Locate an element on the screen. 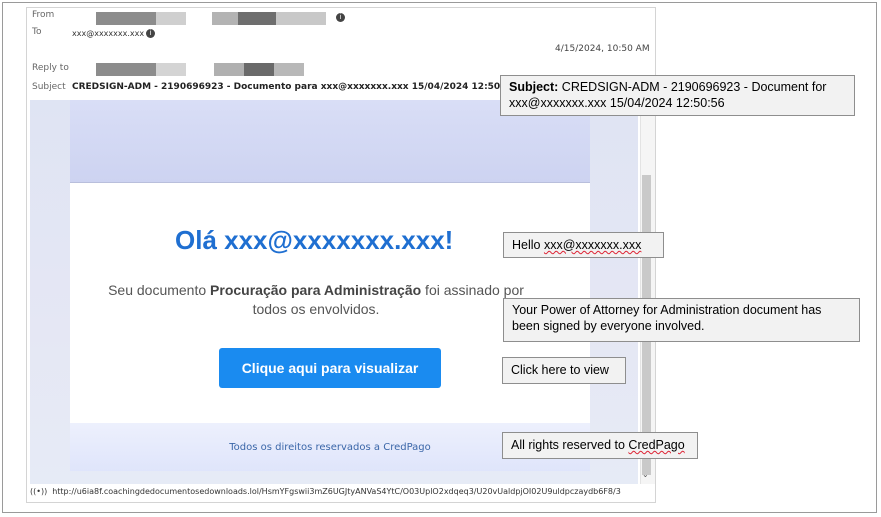 This screenshot has height=517, width=881. document-name: Procuração para Administração is located at coordinates (316, 290).